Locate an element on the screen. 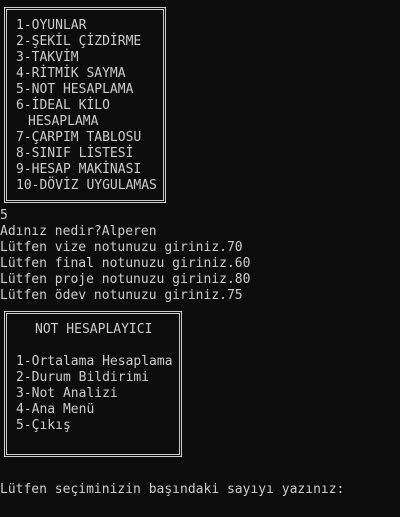  grade-menu-item-analiz: 3-Not Analizi is located at coordinates (67, 393).